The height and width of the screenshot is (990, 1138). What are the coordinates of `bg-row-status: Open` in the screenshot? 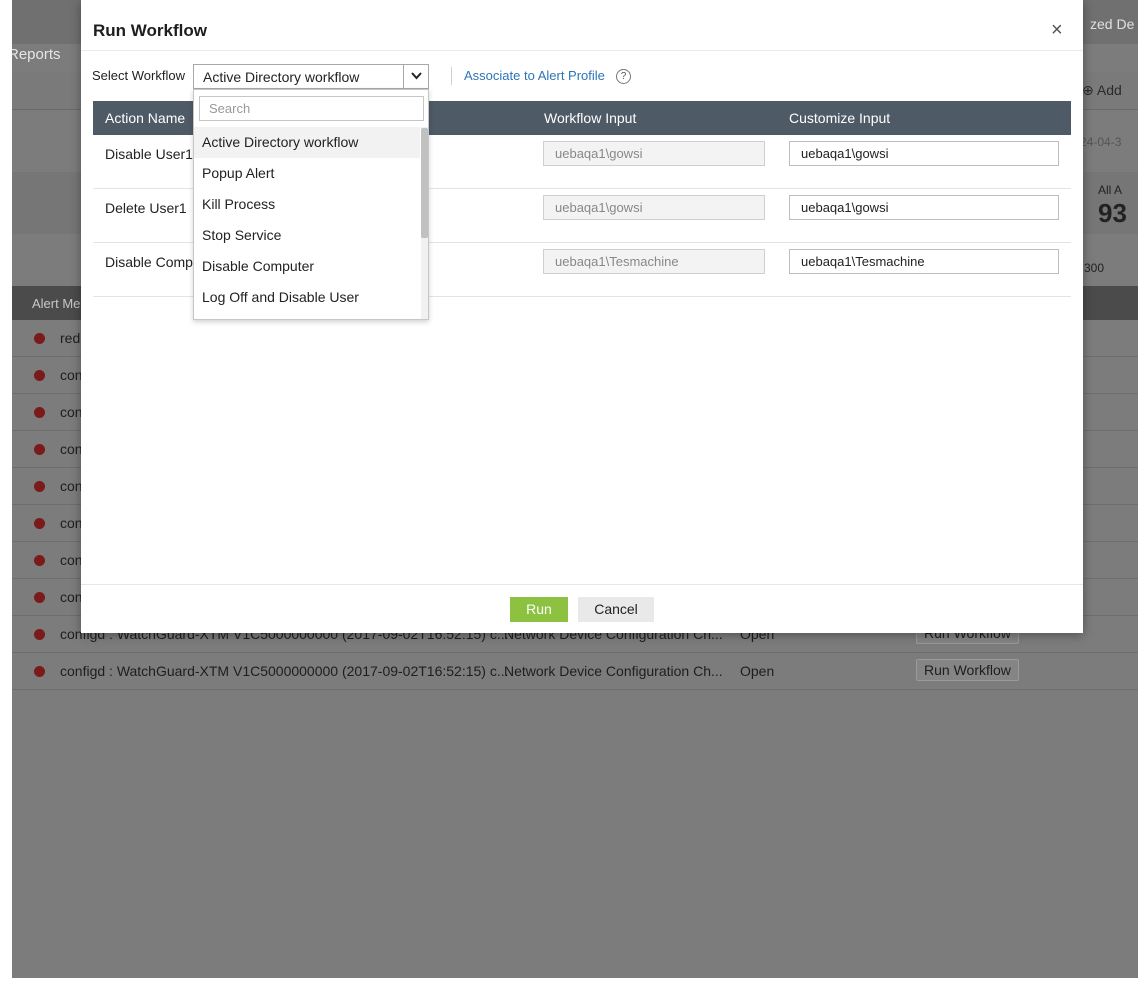 It's located at (757, 671).